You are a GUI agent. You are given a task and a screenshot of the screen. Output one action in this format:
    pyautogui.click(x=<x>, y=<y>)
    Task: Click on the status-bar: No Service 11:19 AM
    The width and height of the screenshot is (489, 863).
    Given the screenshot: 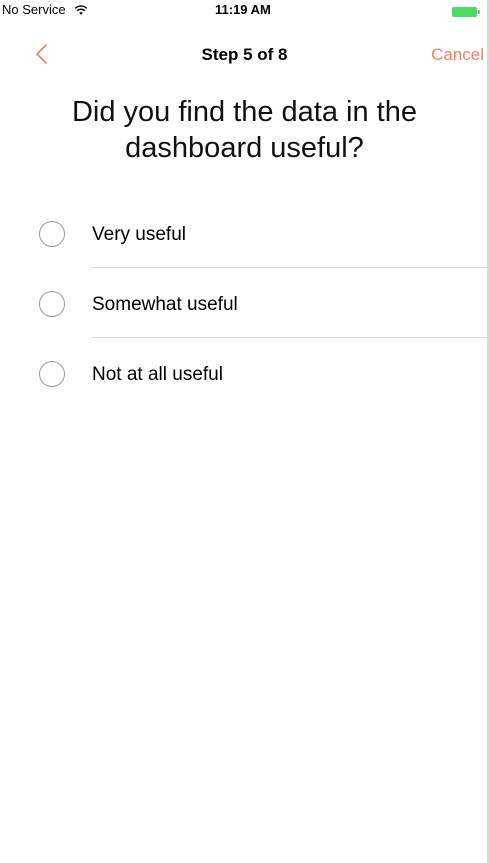 What is the action you would take?
    pyautogui.click(x=244, y=10)
    